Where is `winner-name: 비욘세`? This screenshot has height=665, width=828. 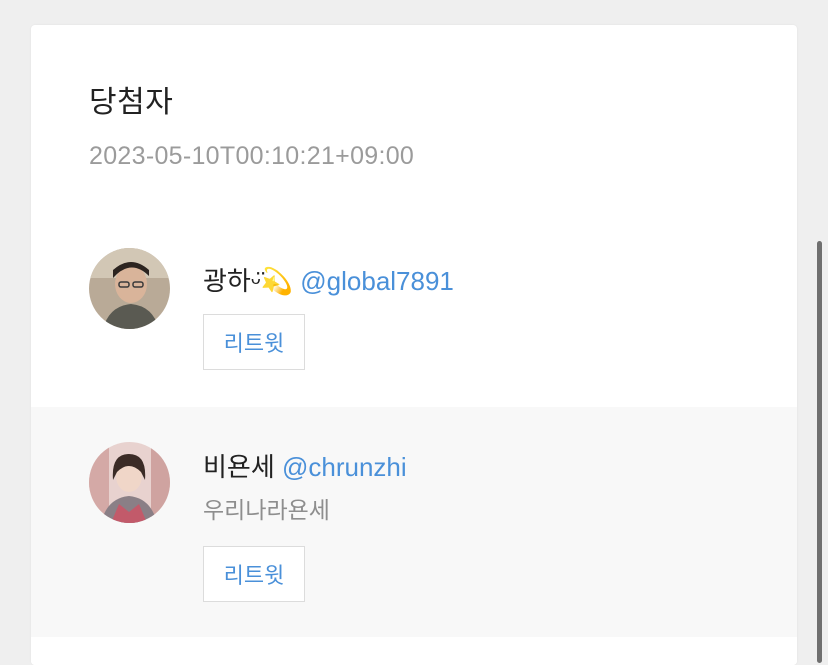 winner-name: 비욘세 is located at coordinates (239, 467).